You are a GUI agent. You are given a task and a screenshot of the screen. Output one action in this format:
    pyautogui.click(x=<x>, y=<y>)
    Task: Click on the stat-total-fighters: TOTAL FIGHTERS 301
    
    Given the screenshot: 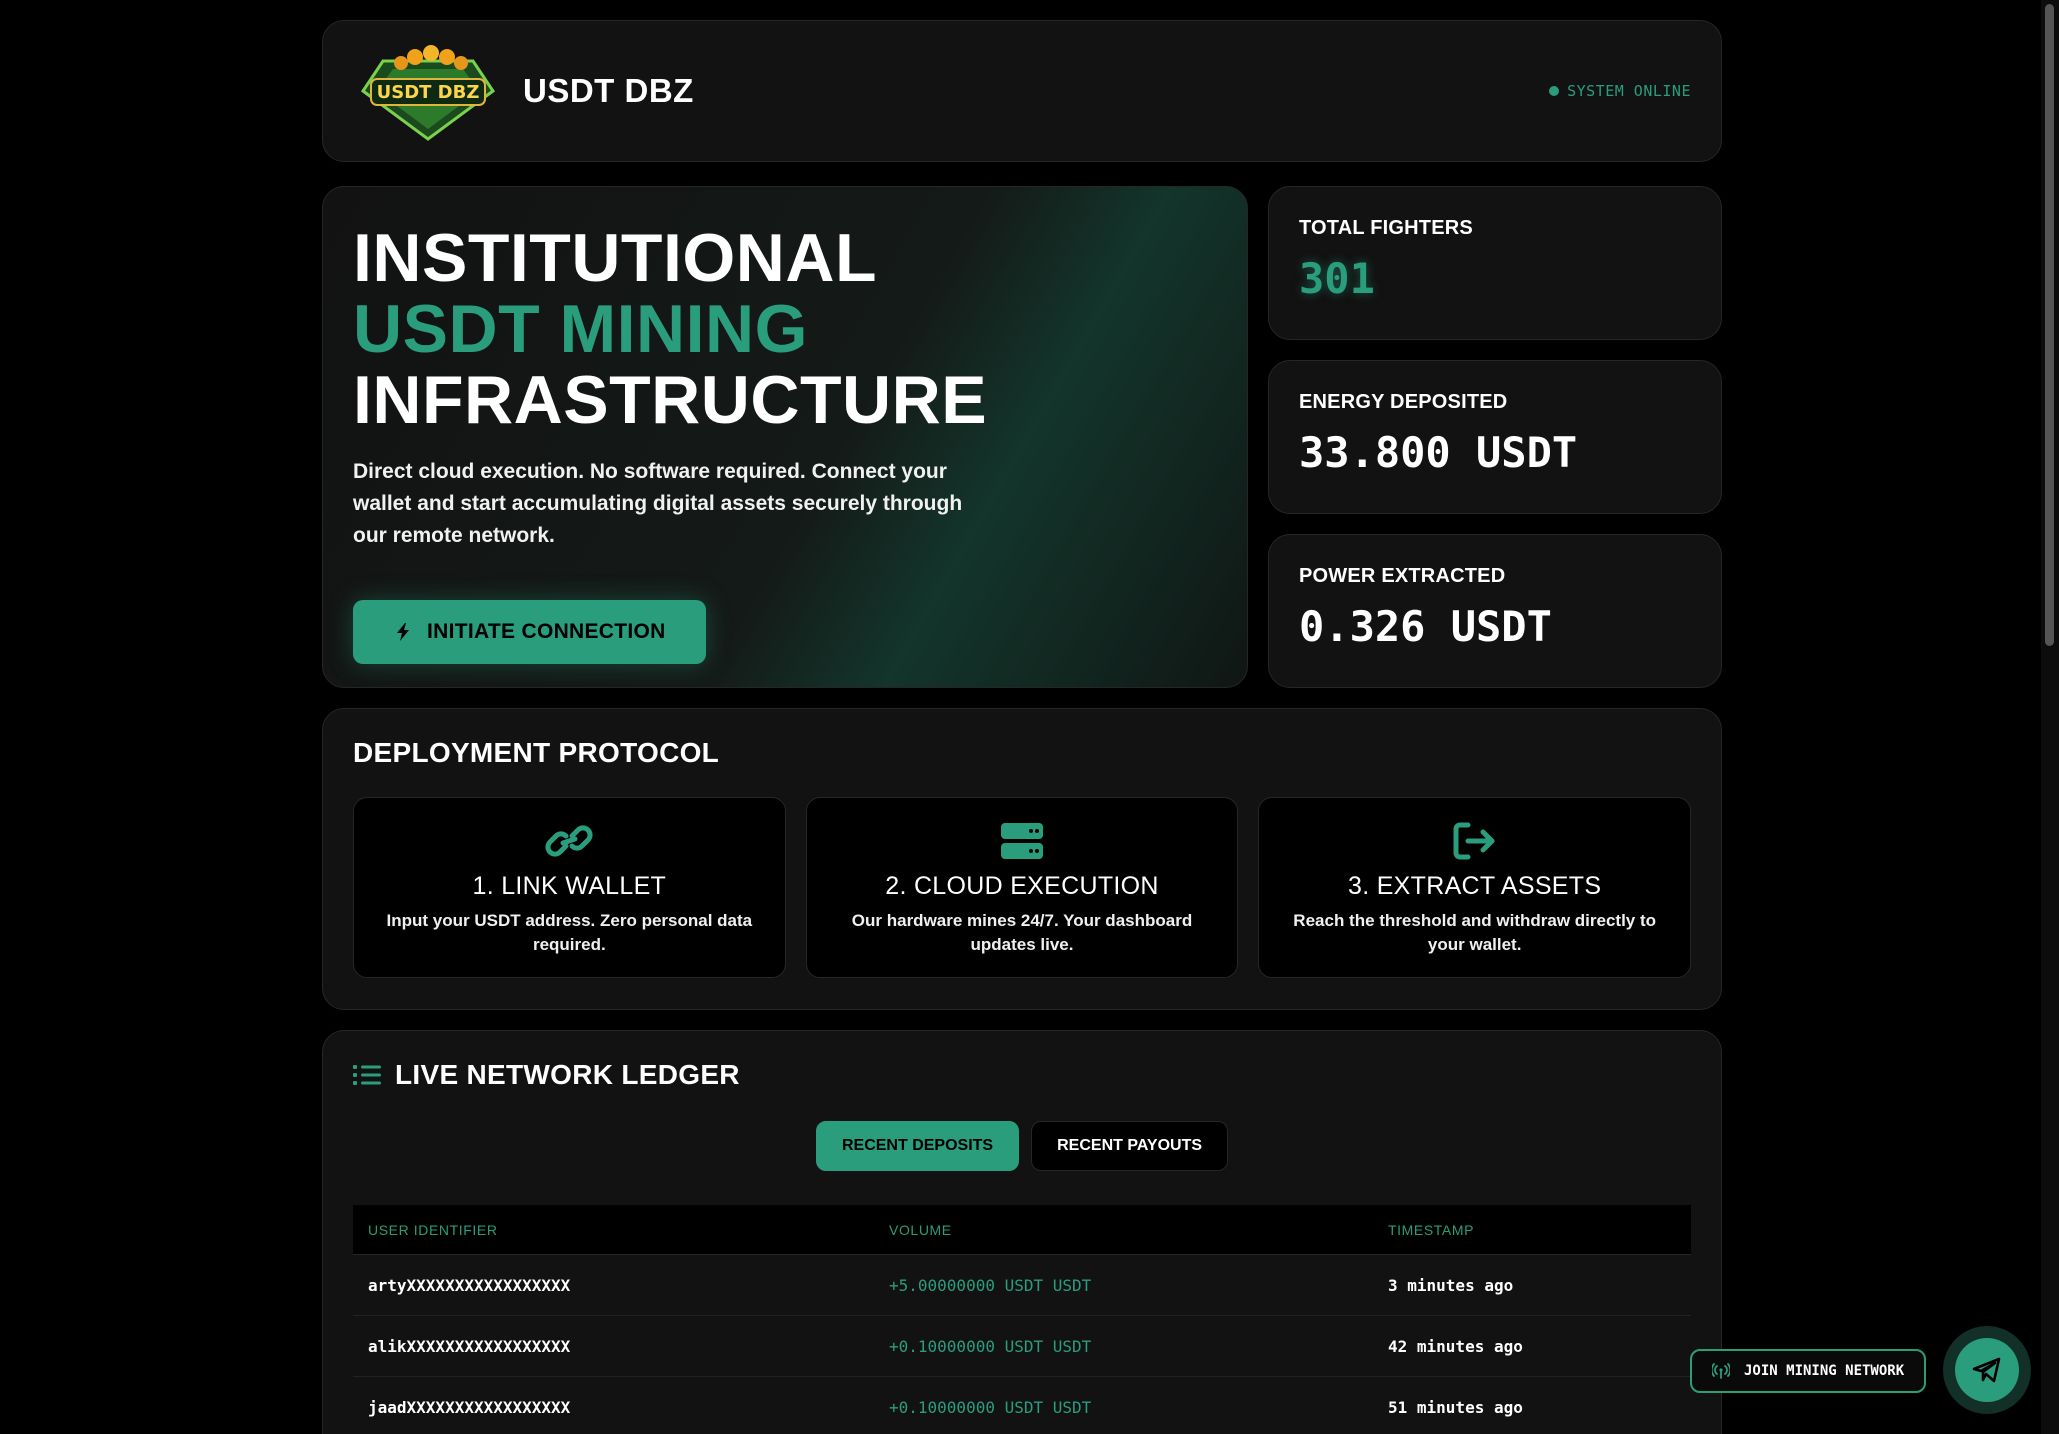 What is the action you would take?
    pyautogui.click(x=1495, y=263)
    